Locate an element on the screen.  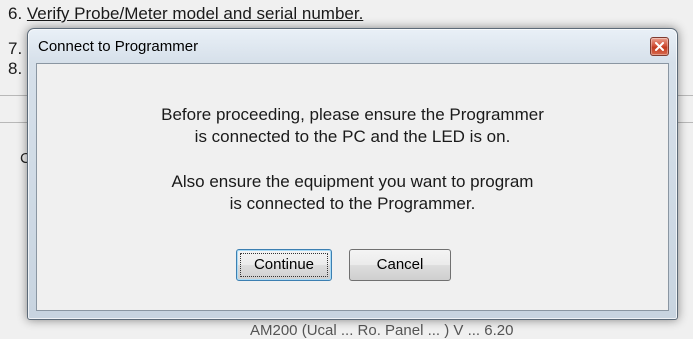
cancel-button-label: Cancel is located at coordinates (400, 264).